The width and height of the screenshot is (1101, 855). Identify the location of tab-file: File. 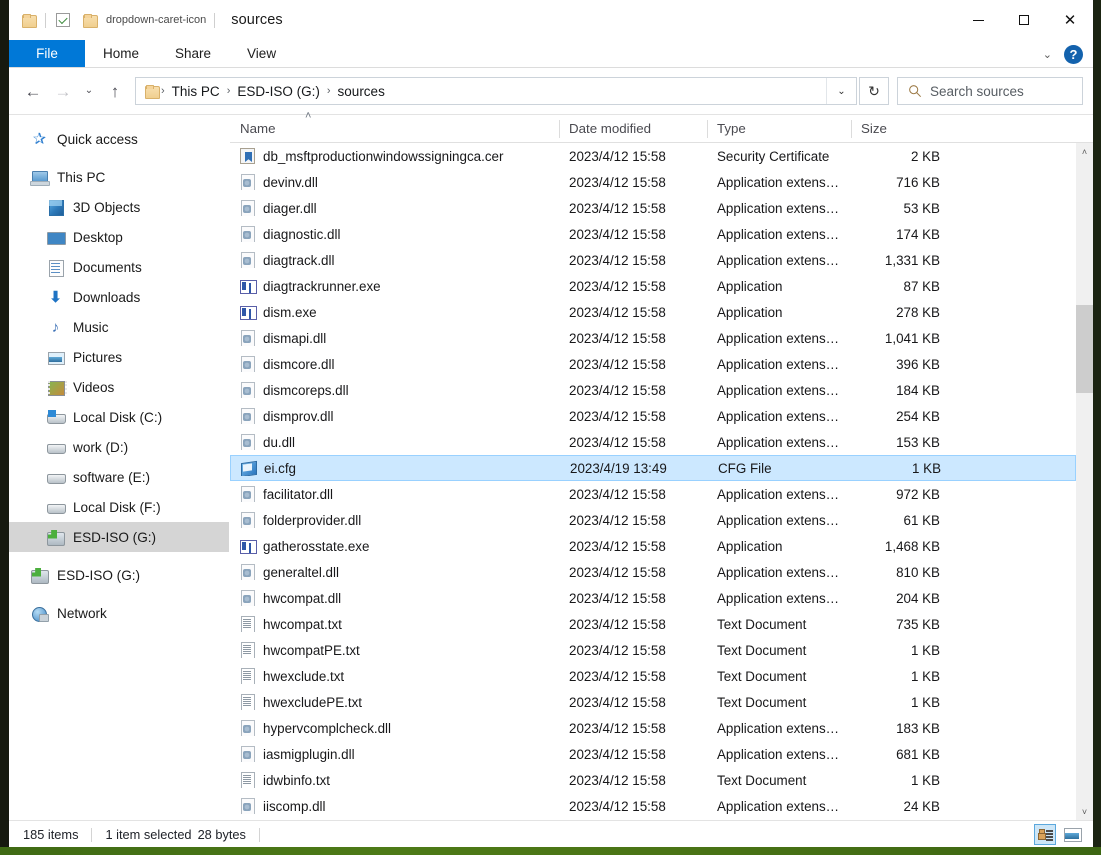
(47, 53).